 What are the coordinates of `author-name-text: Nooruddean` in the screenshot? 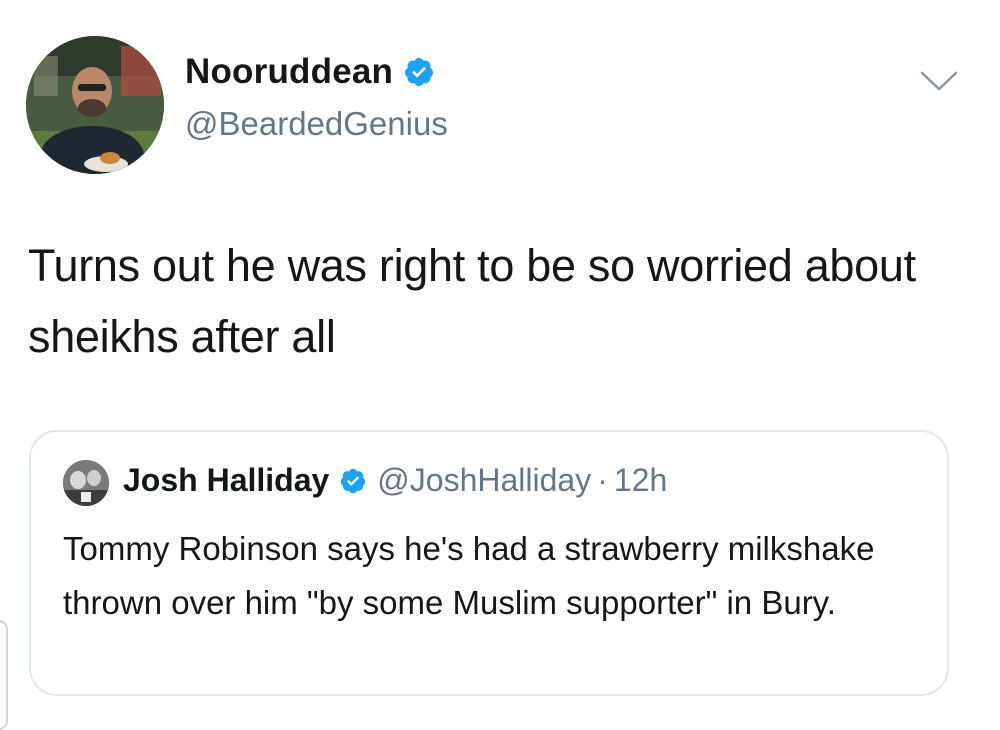 It's located at (289, 72).